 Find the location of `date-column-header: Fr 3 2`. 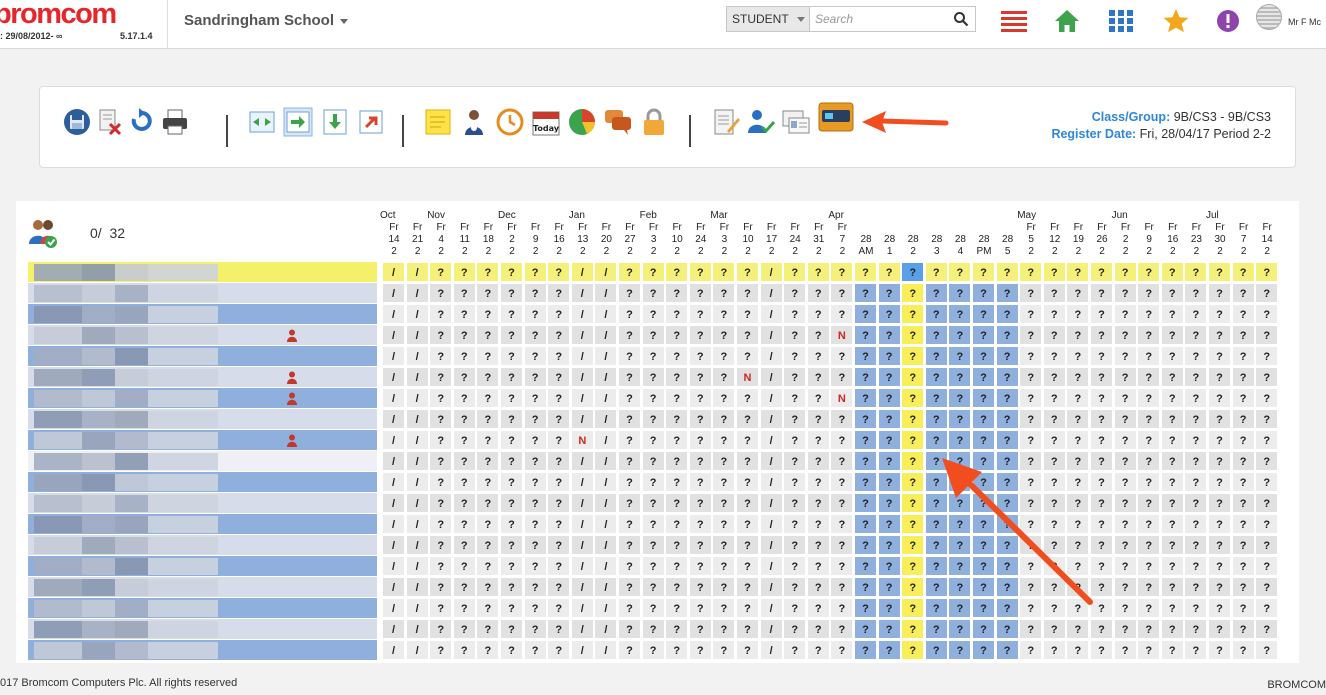

date-column-header: Fr 3 2 is located at coordinates (654, 240).